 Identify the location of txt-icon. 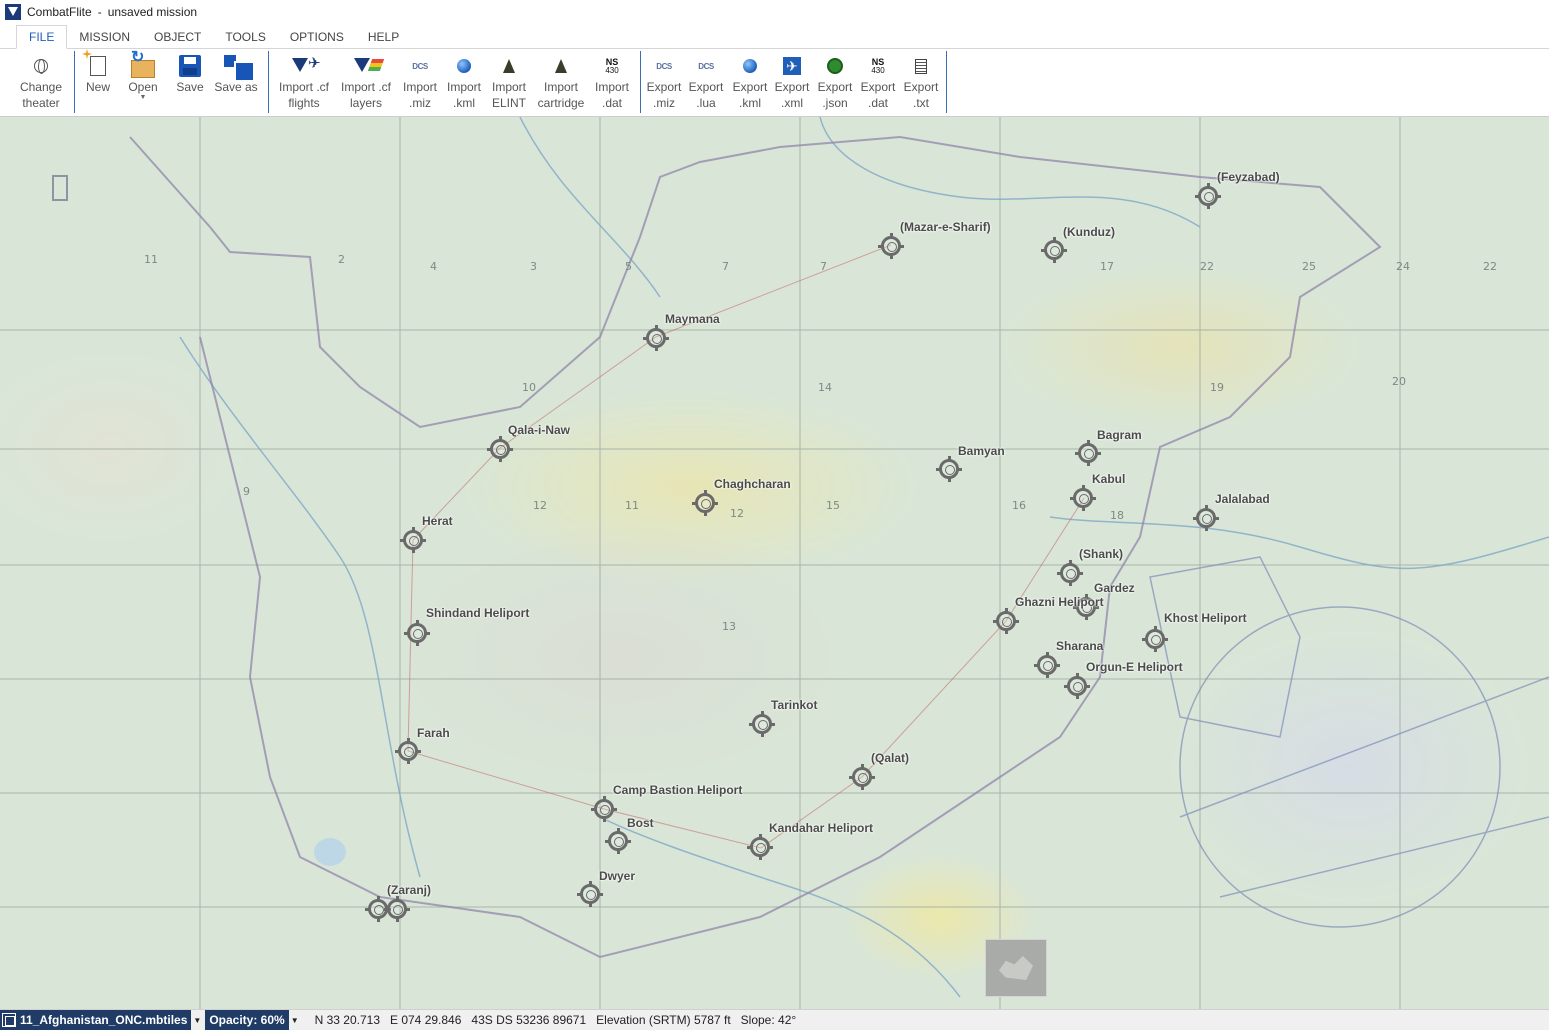
(921, 66).